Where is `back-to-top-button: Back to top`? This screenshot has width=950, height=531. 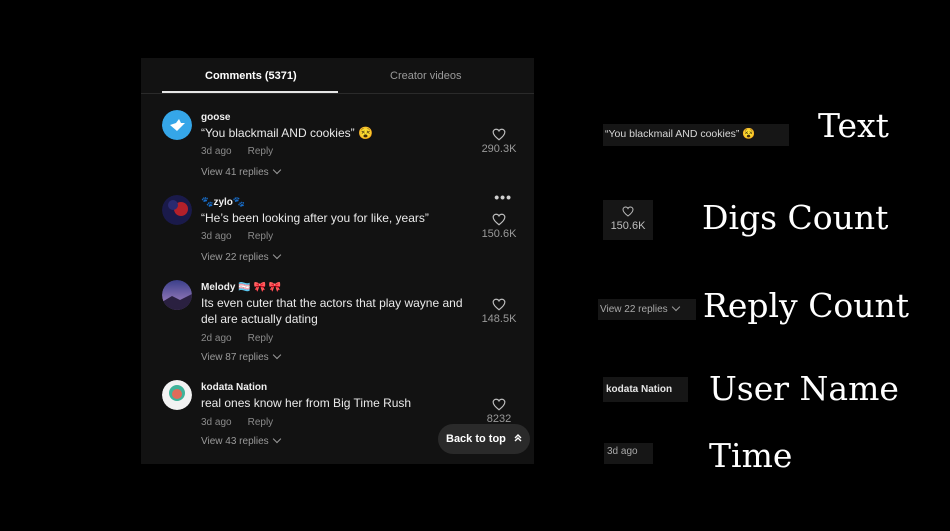
back-to-top-button: Back to top is located at coordinates (484, 439).